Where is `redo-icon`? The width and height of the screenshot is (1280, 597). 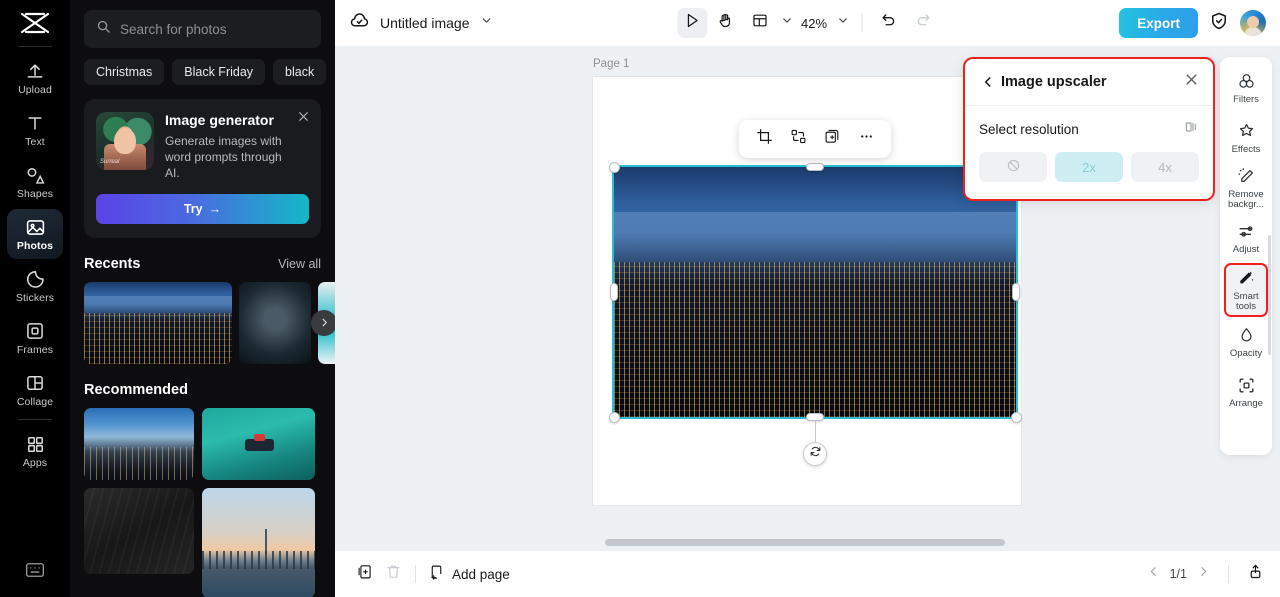
redo-icon is located at coordinates (923, 23).